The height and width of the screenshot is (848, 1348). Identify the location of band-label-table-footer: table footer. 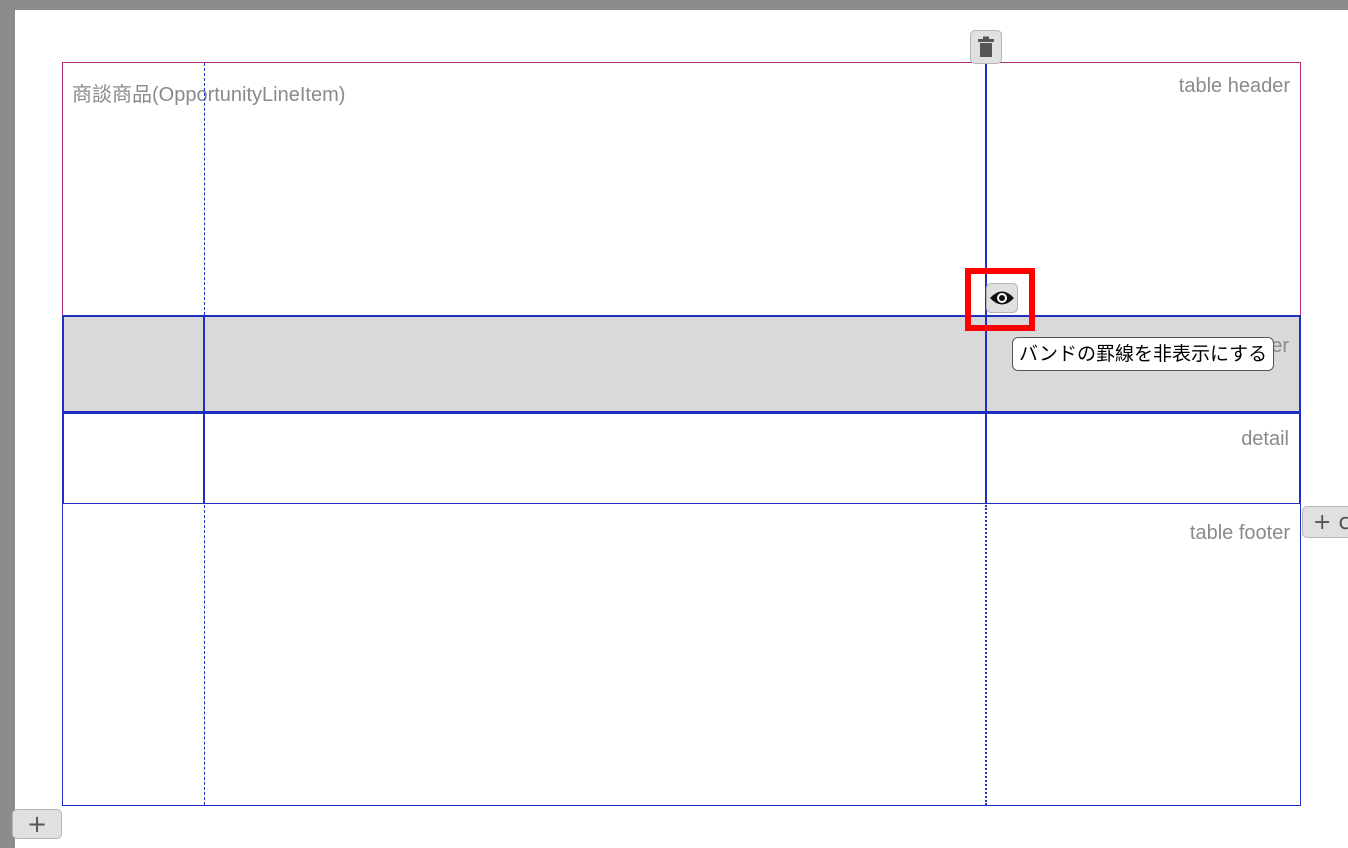
(1239, 533).